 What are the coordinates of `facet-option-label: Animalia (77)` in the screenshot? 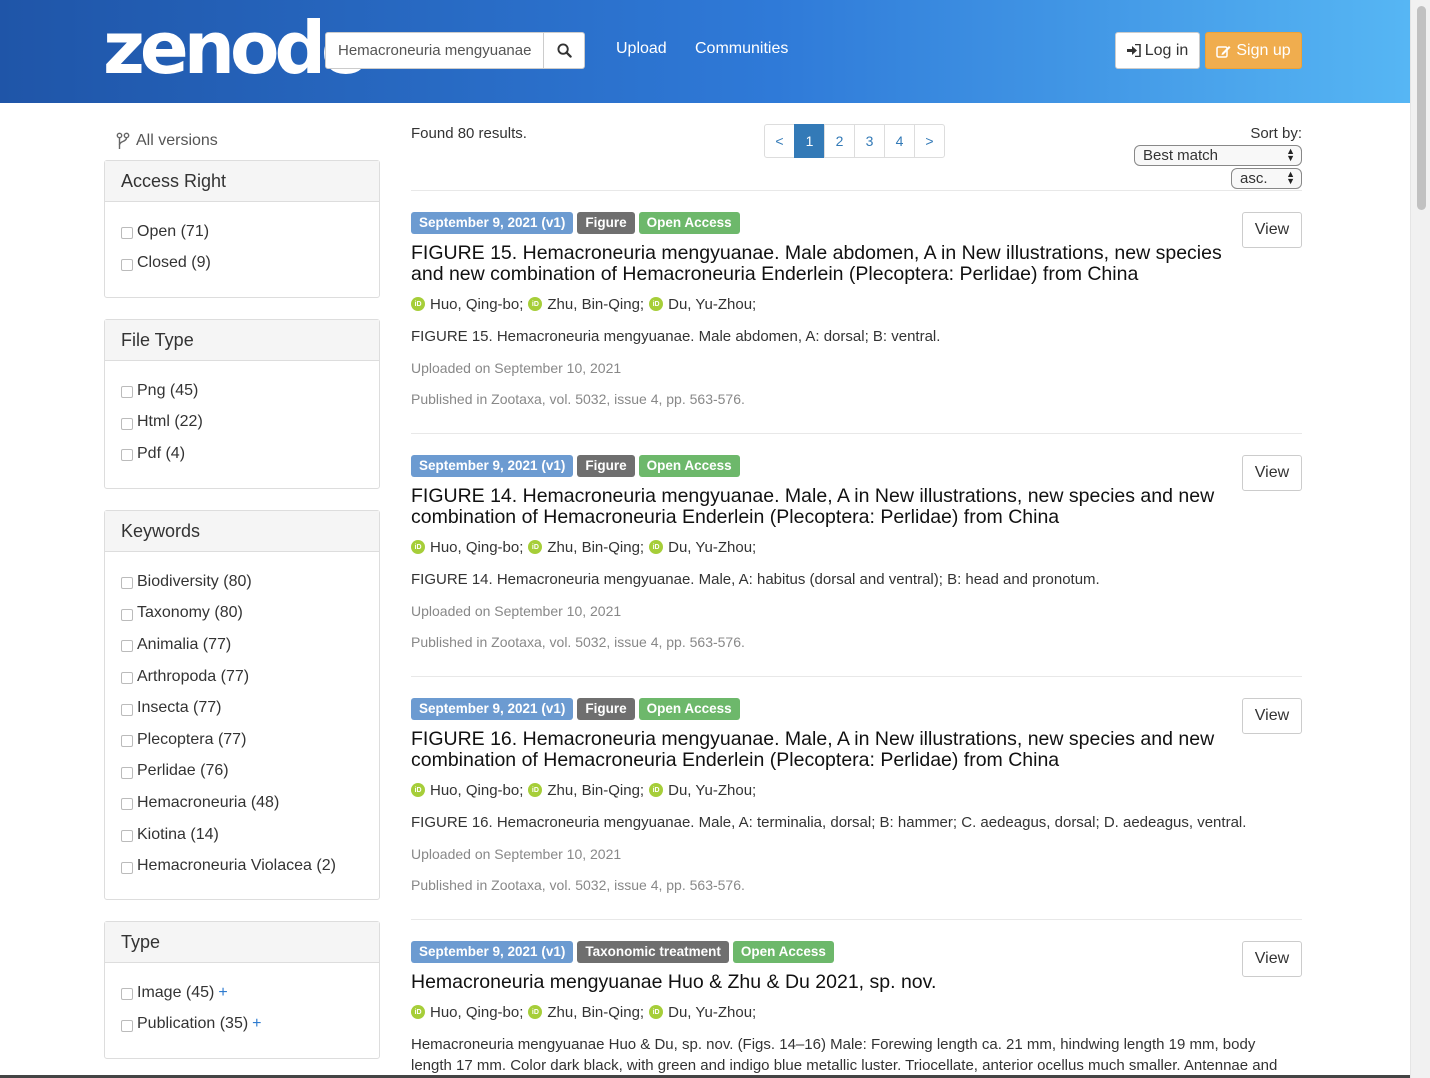 It's located at (184, 644).